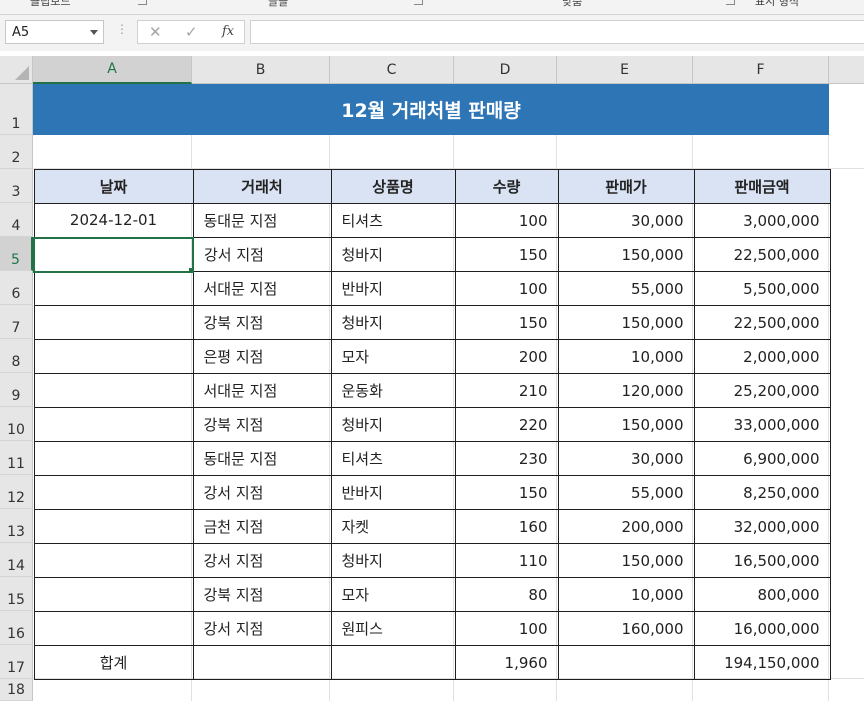 Image resolution: width=864 pixels, height=701 pixels. Describe the element at coordinates (393, 526) in the screenshot. I see `cell-product: 자켓` at that location.